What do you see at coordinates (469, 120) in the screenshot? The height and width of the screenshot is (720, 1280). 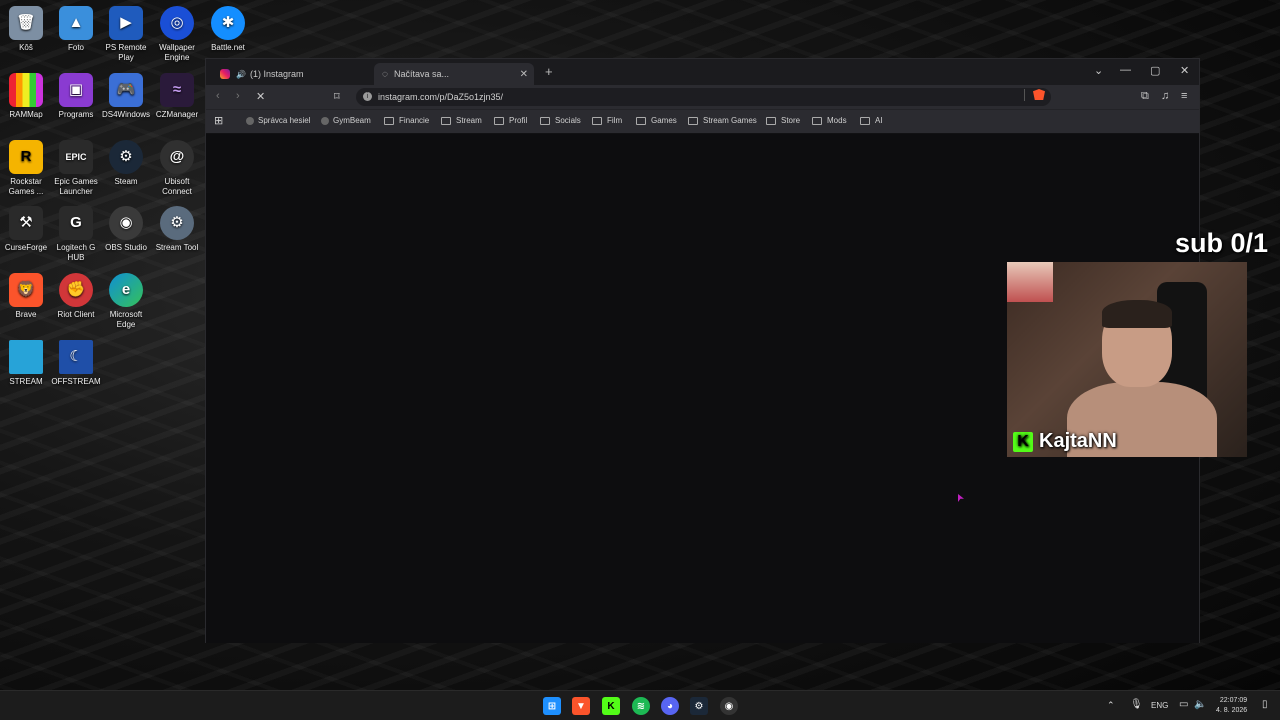 I see `bookmark-label: Stream` at bounding box center [469, 120].